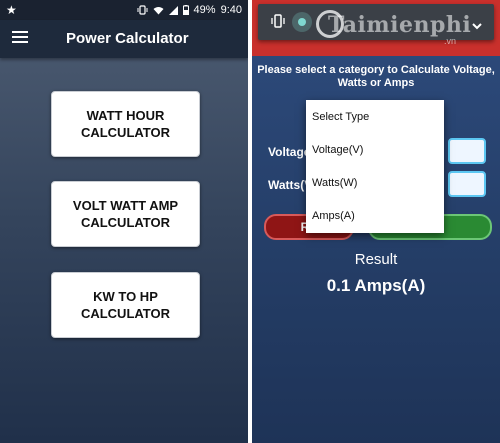 The height and width of the screenshot is (443, 500). I want to click on watts-input, so click(467, 184).